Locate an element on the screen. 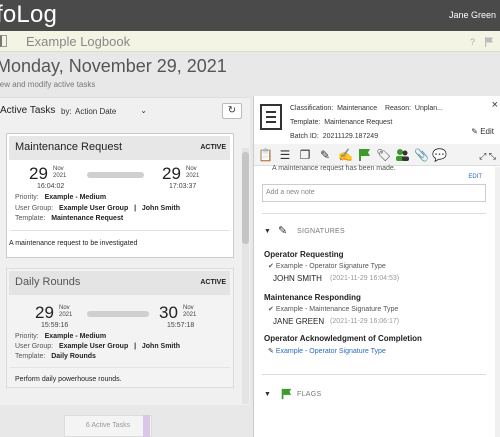 Image resolution: width=500 pixels, height=437 pixels. task-card-header: Maintenance Request ACTIVE is located at coordinates (119, 148).